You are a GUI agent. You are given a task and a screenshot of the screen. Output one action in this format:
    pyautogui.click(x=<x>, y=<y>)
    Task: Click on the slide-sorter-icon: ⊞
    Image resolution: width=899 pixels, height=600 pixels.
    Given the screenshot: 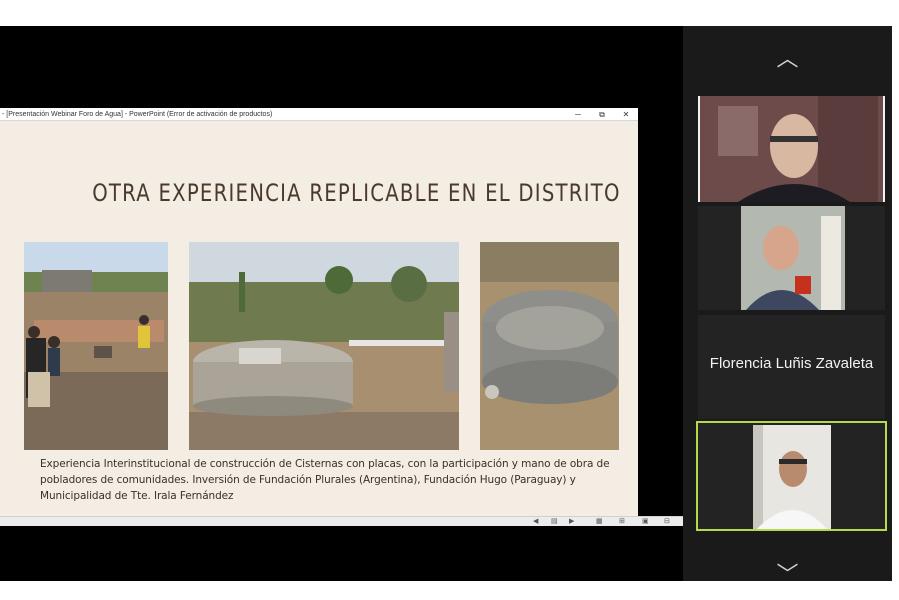 What is the action you would take?
    pyautogui.click(x=622, y=522)
    